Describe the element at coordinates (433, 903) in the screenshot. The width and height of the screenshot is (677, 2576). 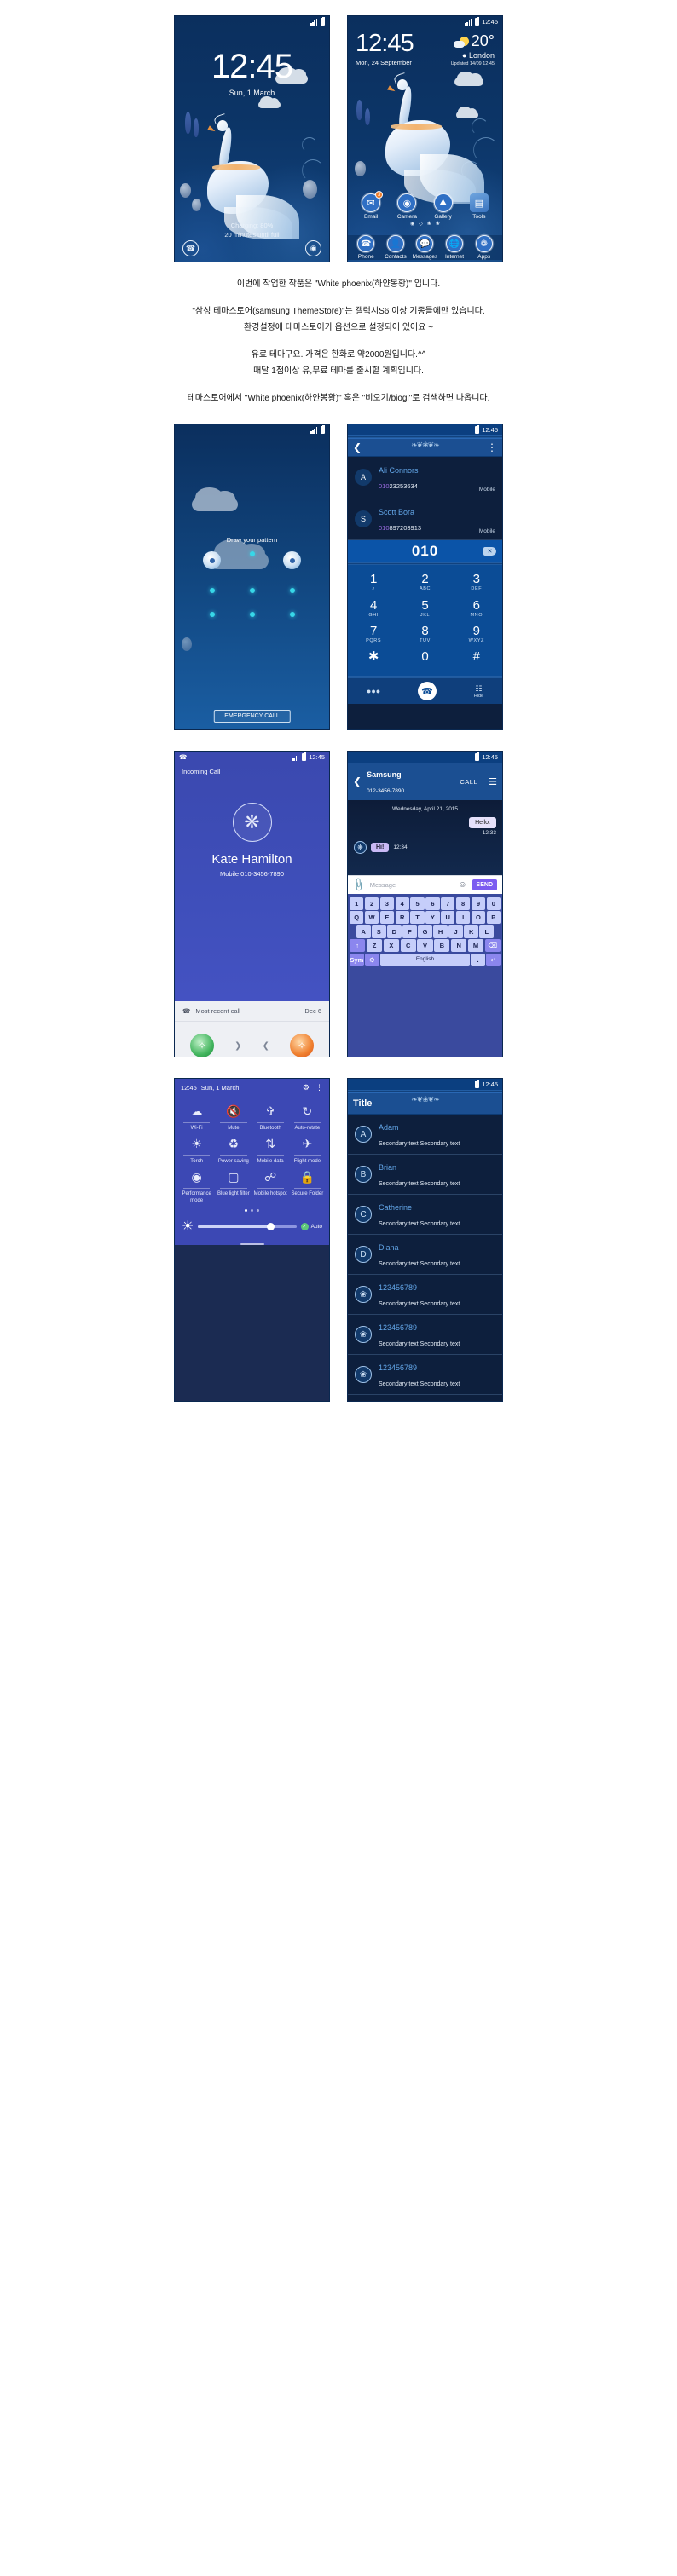
I see `key: 6` at that location.